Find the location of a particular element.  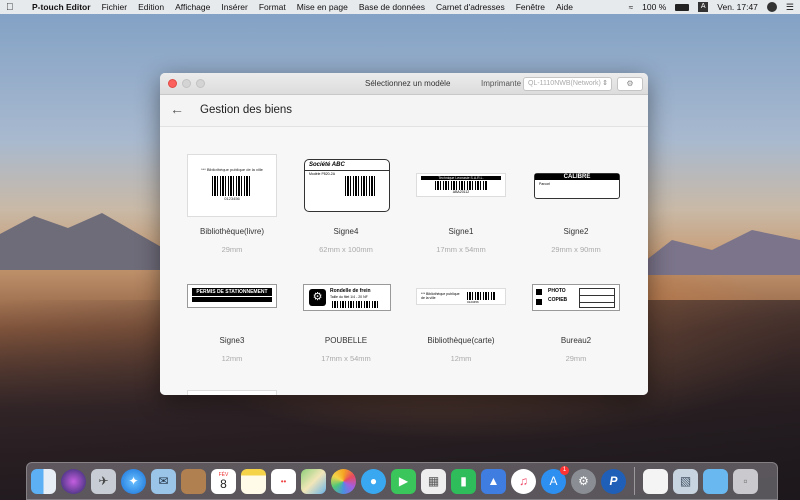

desktop-mountain-left is located at coordinates (85, 241).